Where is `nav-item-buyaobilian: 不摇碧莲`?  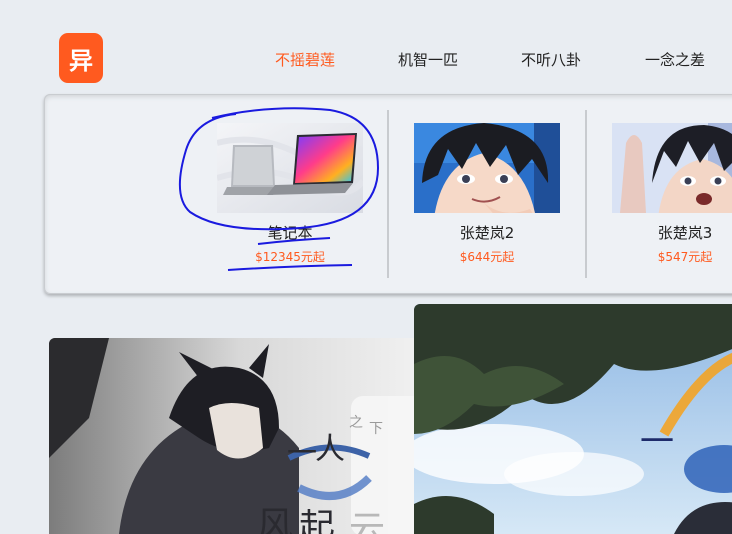 nav-item-buyaobilian: 不摇碧莲 is located at coordinates (305, 60).